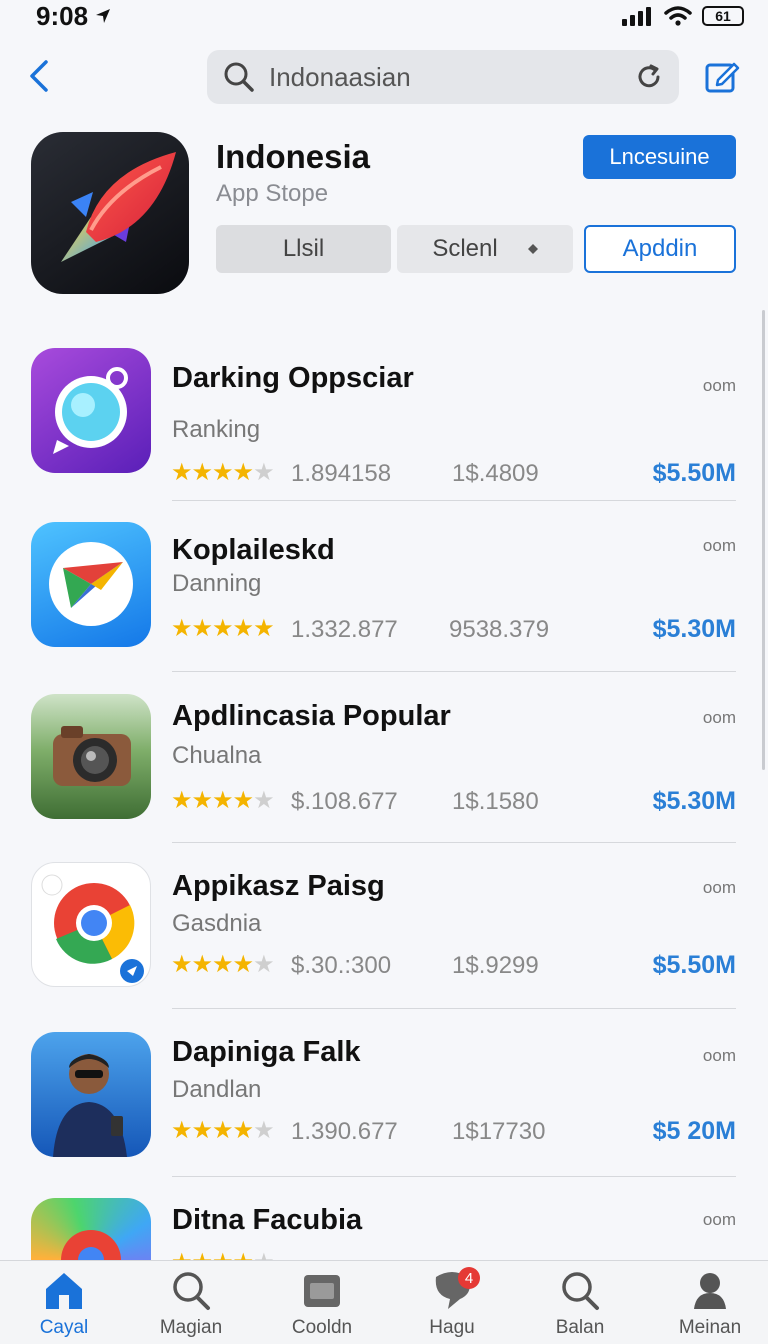  I want to click on tab-label: Magian, so click(191, 1327).